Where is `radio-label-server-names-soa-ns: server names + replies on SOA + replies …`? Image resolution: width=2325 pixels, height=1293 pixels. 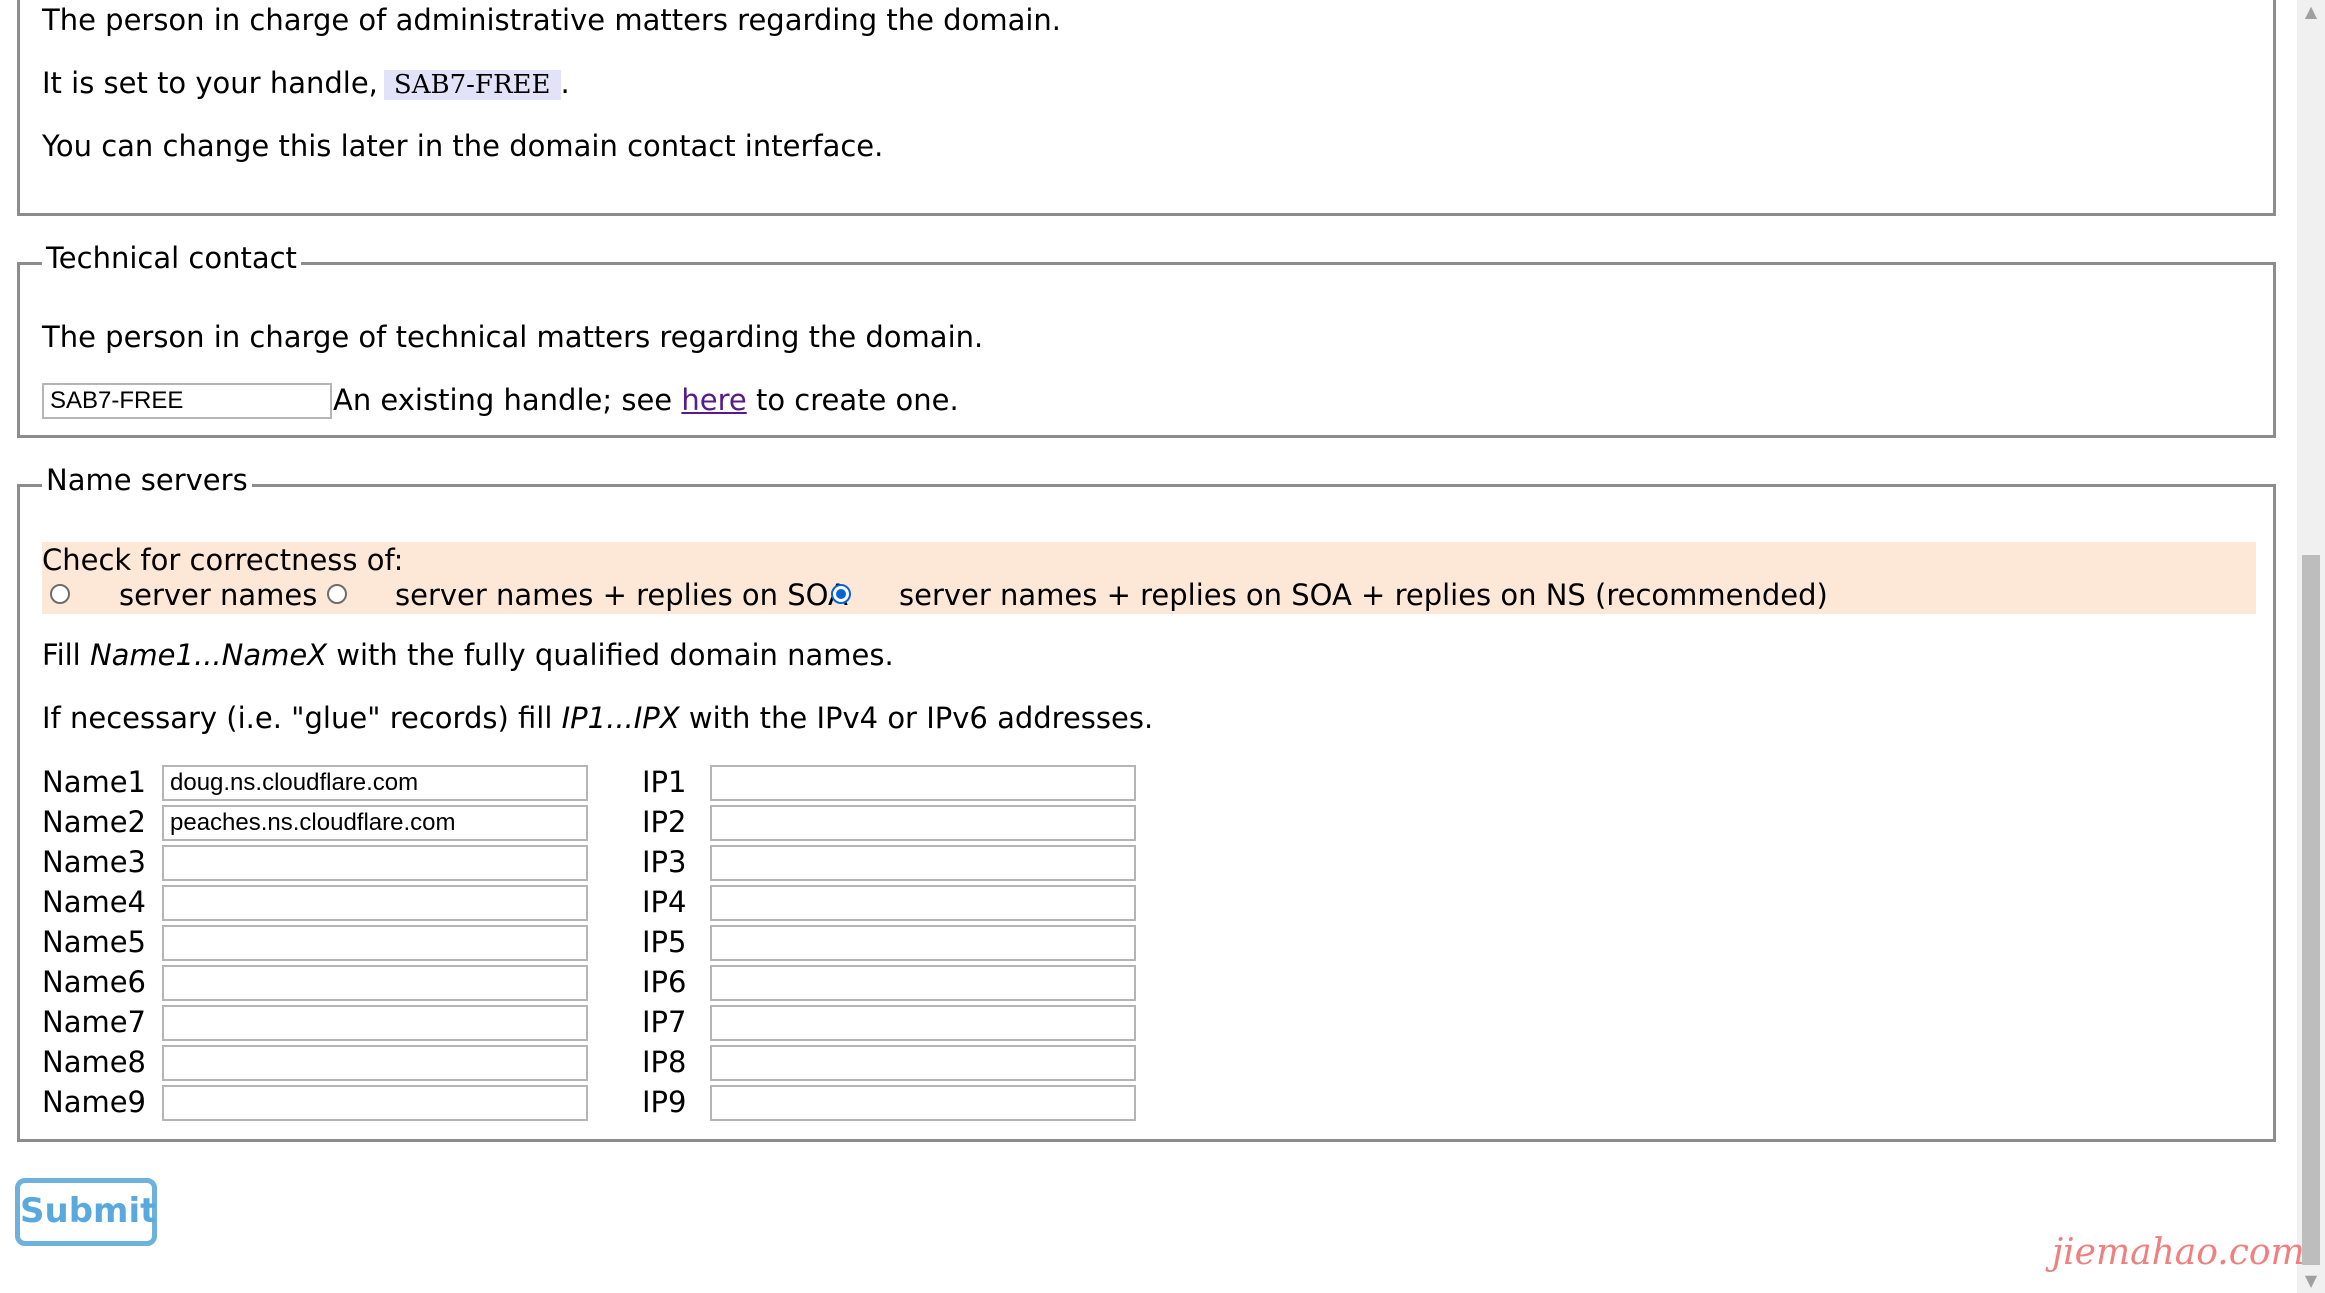 radio-label-server-names-soa-ns: server names + replies on SOA + replies … is located at coordinates (1363, 595).